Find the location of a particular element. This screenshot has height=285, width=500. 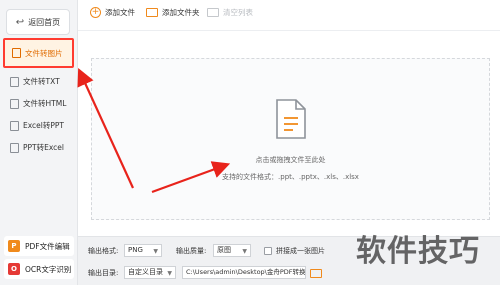

output-quality-select: 原图 ▼ is located at coordinates (232, 250).